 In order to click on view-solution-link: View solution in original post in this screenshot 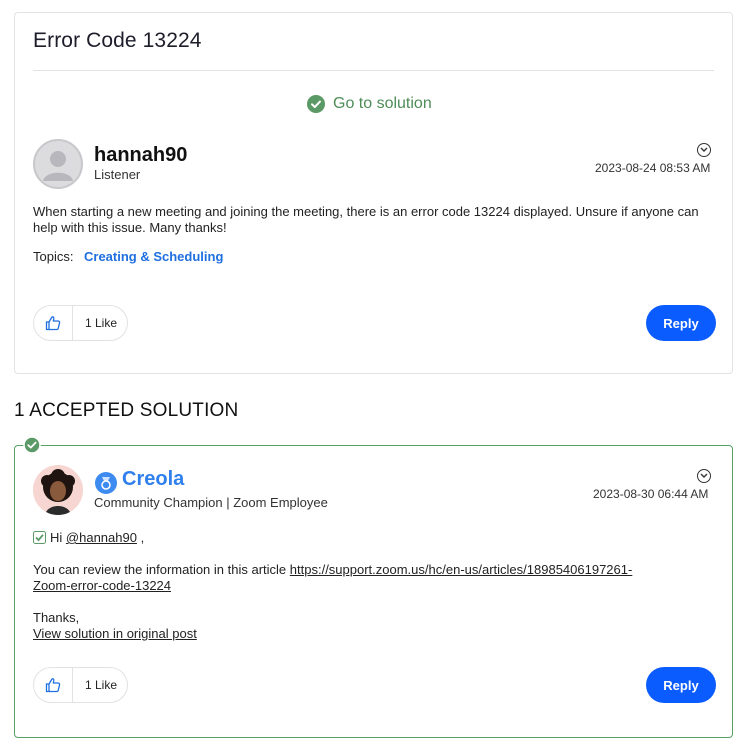, I will do `click(115, 634)`.